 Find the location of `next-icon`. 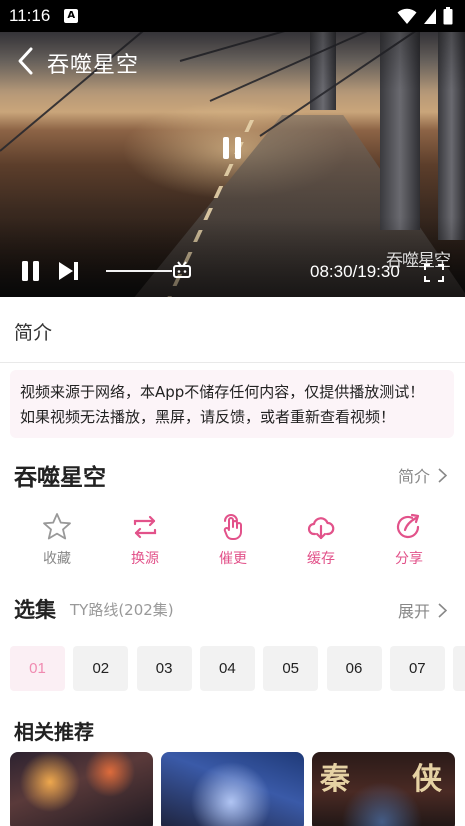

next-icon is located at coordinates (69, 271).